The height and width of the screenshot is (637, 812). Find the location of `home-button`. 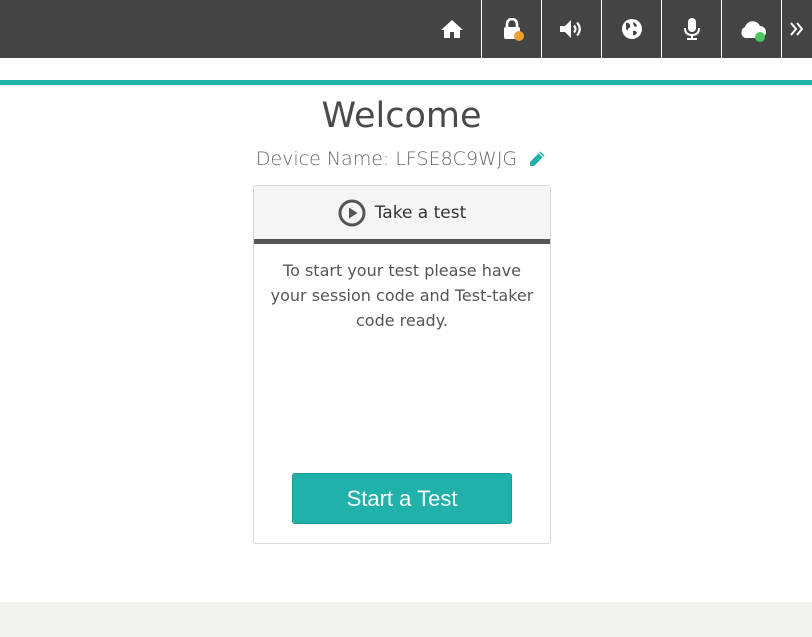

home-button is located at coordinates (451, 29).